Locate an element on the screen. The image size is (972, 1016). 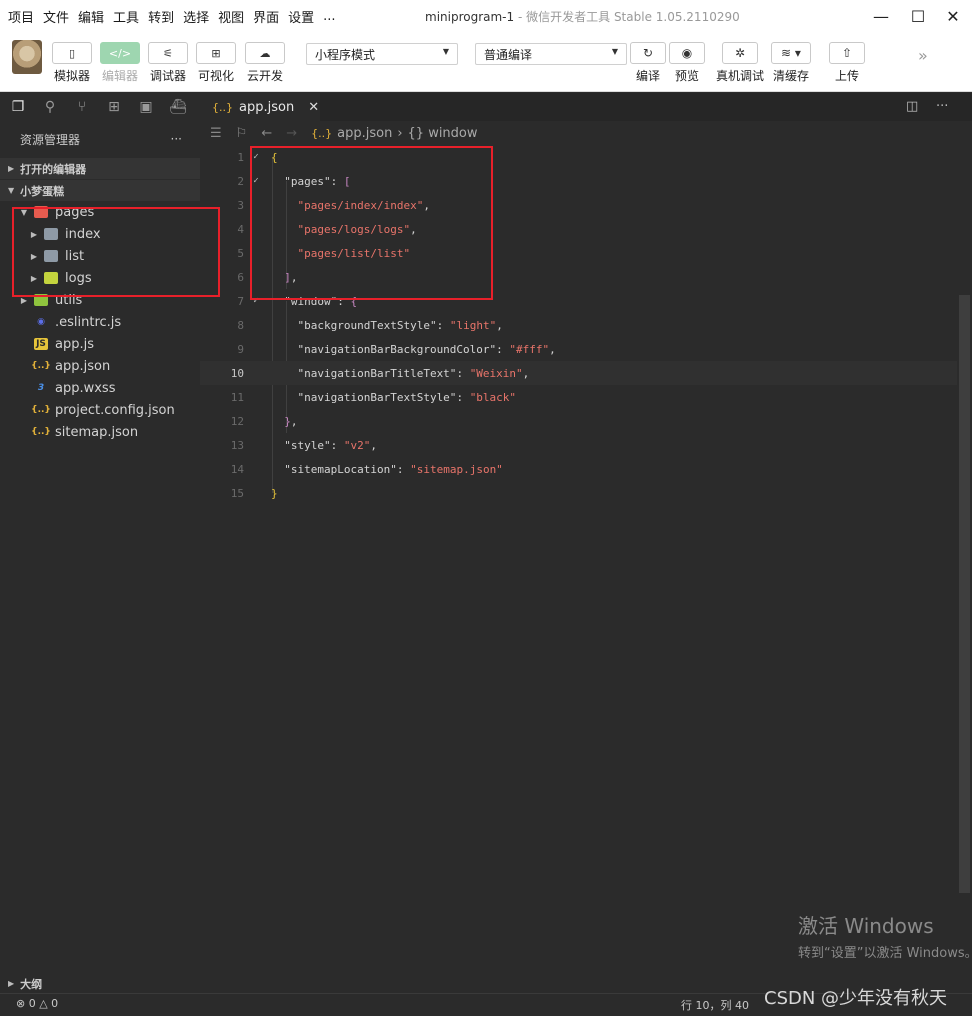
code-text: "navigationBarBackgroundColor": "#fff", is located at coordinates (413, 349).